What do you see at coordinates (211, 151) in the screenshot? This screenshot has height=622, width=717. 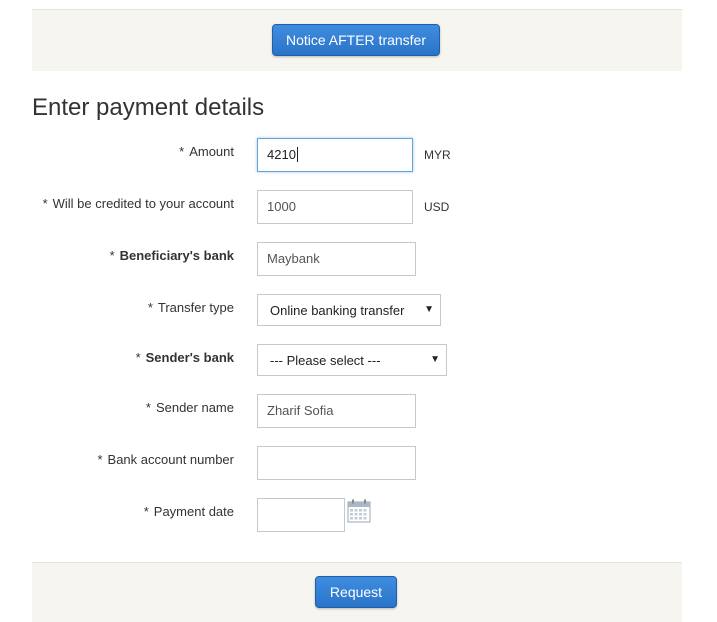 I see `amount-label-text: Amount` at bounding box center [211, 151].